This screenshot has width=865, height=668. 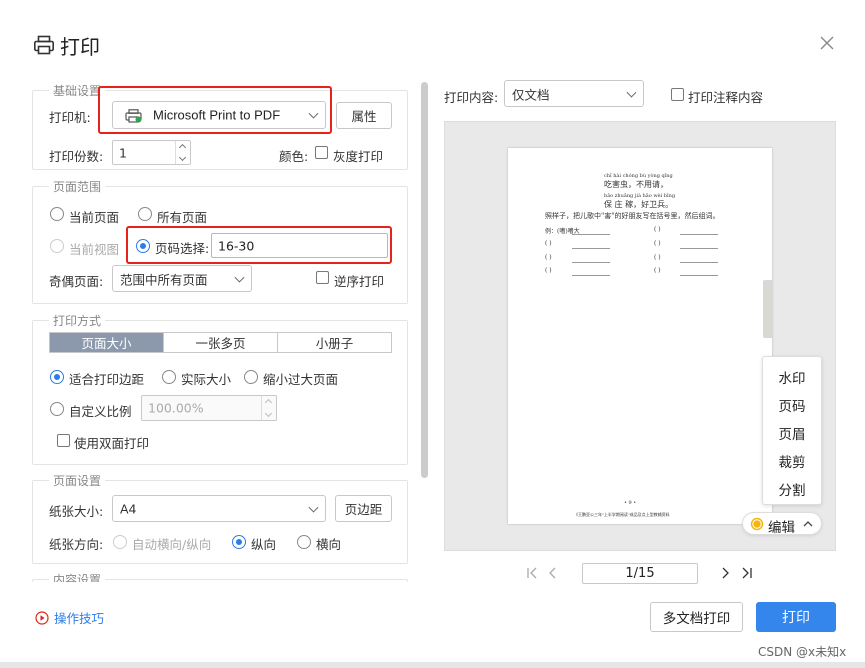 I want to click on grayscale-label: 灰度打印, so click(x=358, y=156).